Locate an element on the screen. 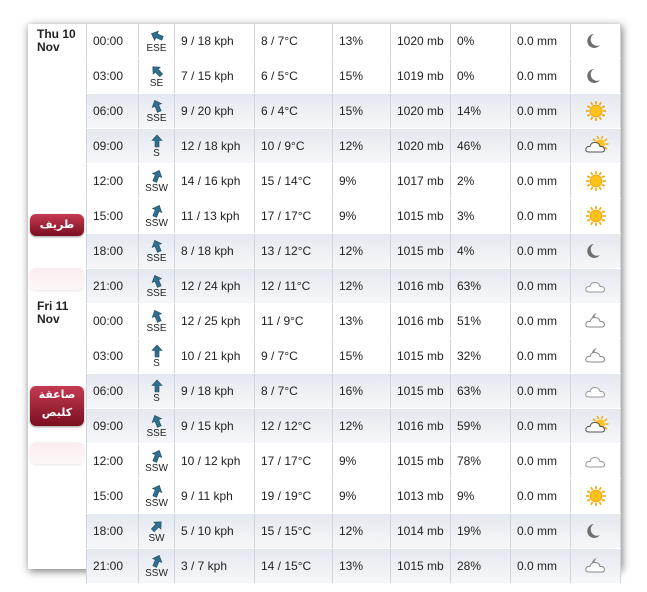 The image size is (647, 592). cloud-cover-cell: 46% is located at coordinates (480, 146).